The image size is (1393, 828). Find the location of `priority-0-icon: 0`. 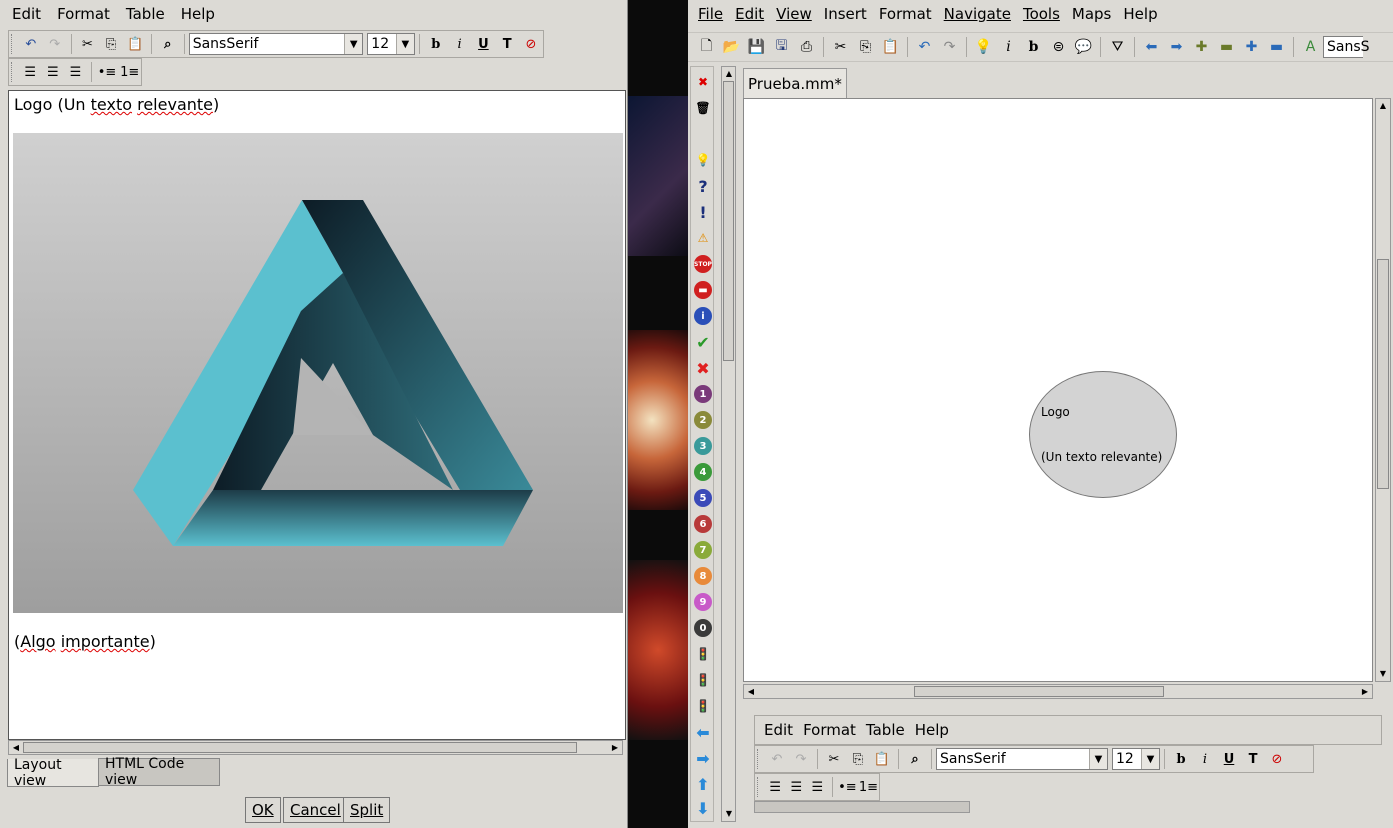

priority-0-icon: 0 is located at coordinates (703, 628).